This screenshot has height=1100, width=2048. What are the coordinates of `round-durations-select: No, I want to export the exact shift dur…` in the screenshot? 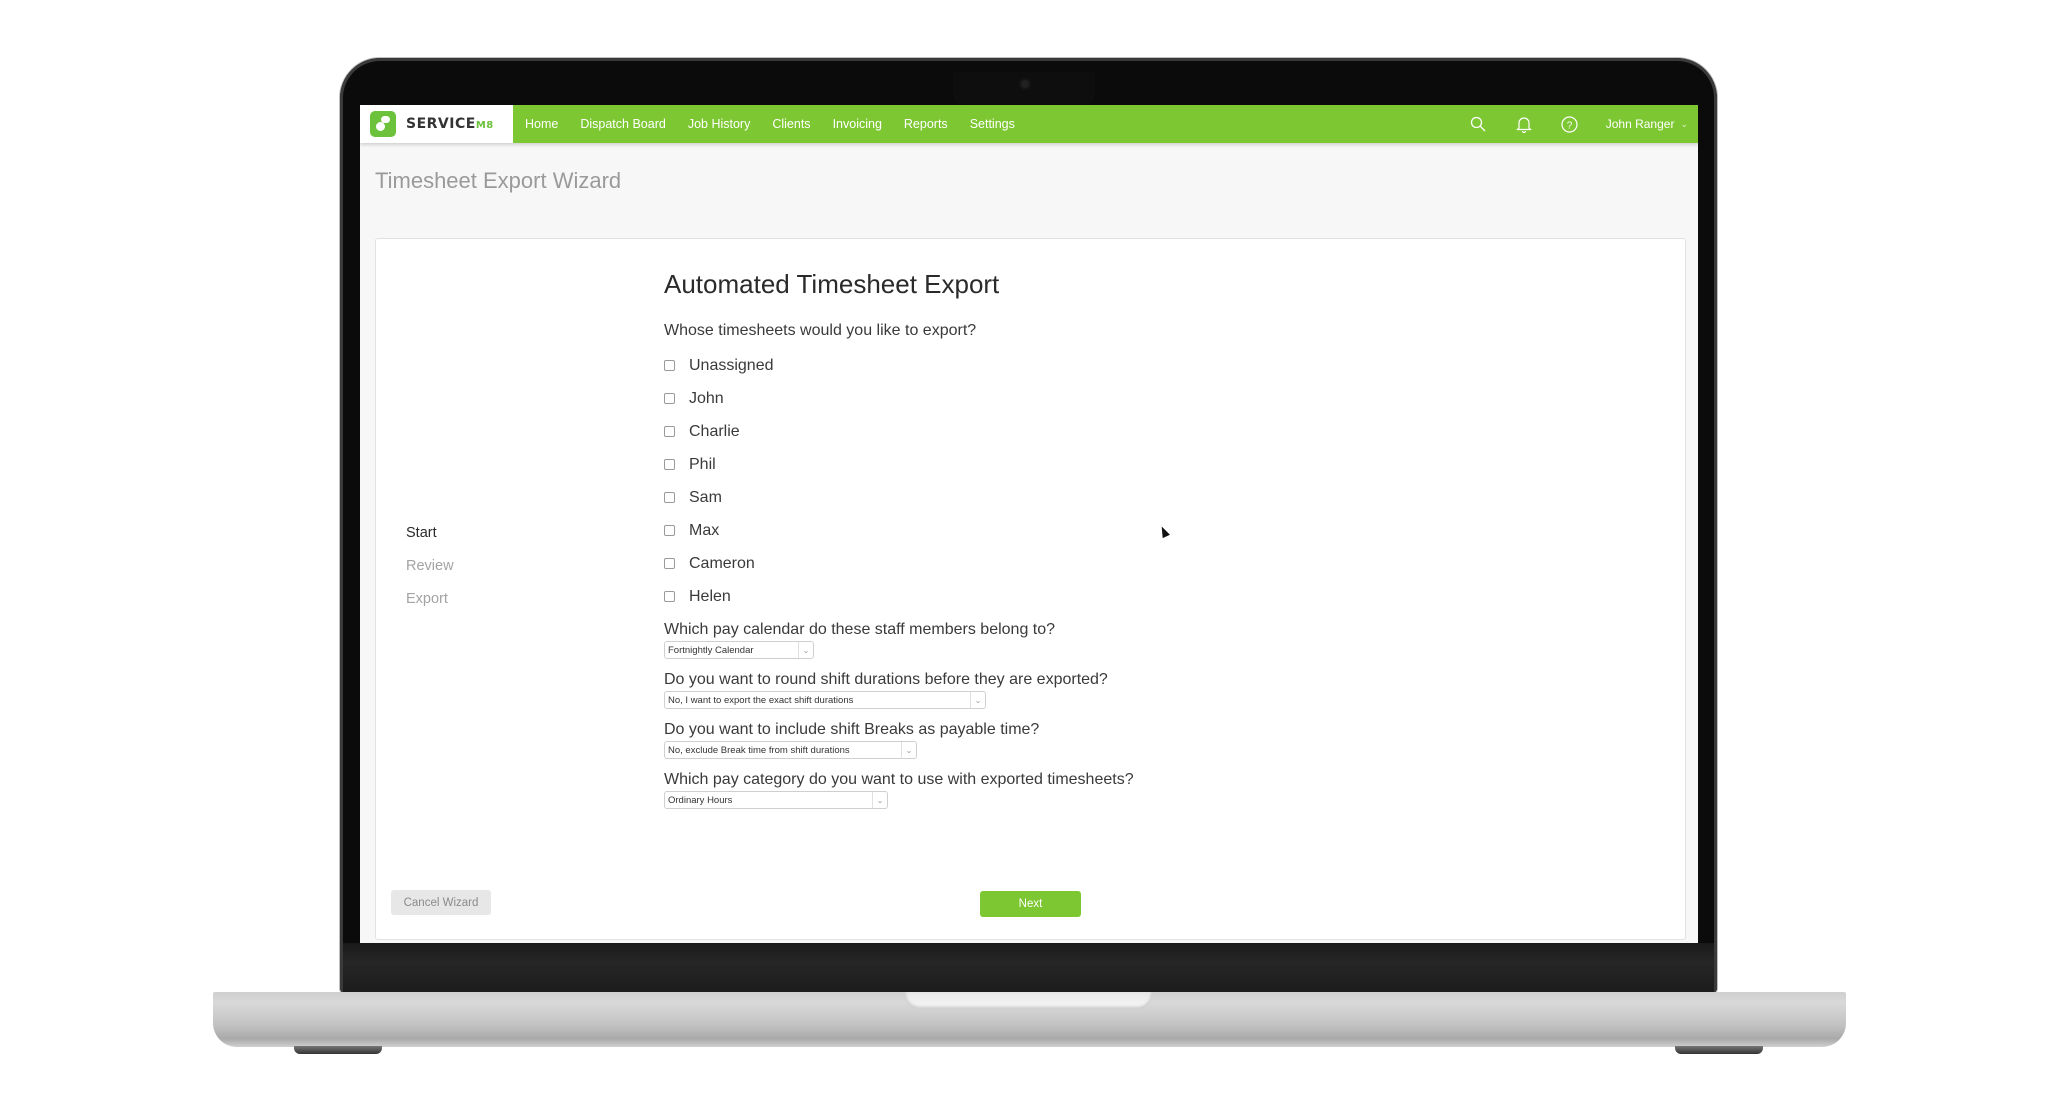 It's located at (825, 700).